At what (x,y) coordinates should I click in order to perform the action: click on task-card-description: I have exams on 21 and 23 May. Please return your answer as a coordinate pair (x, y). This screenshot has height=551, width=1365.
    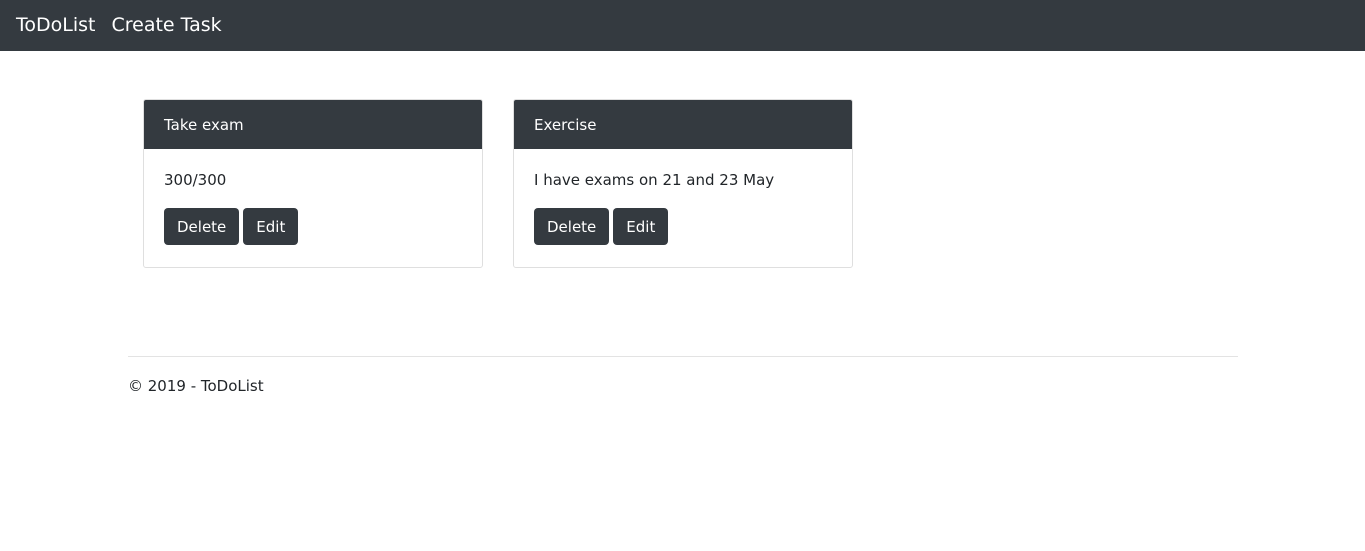
    Looking at the image, I should click on (654, 180).